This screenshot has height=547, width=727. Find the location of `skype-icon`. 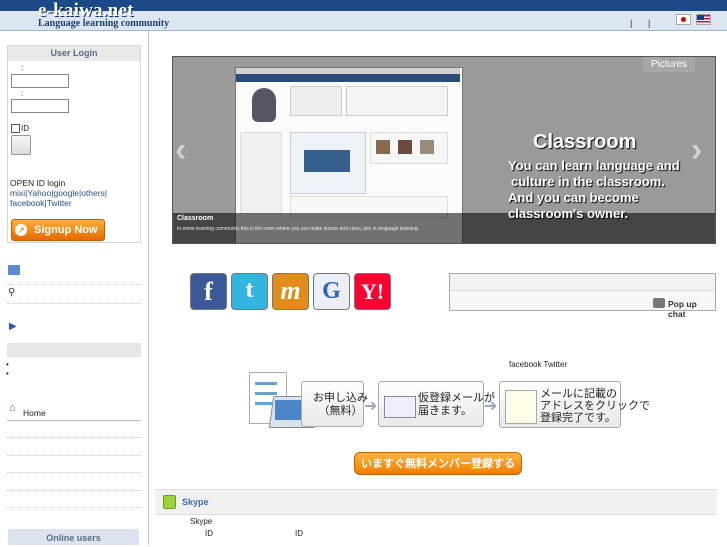

skype-icon is located at coordinates (169, 502).